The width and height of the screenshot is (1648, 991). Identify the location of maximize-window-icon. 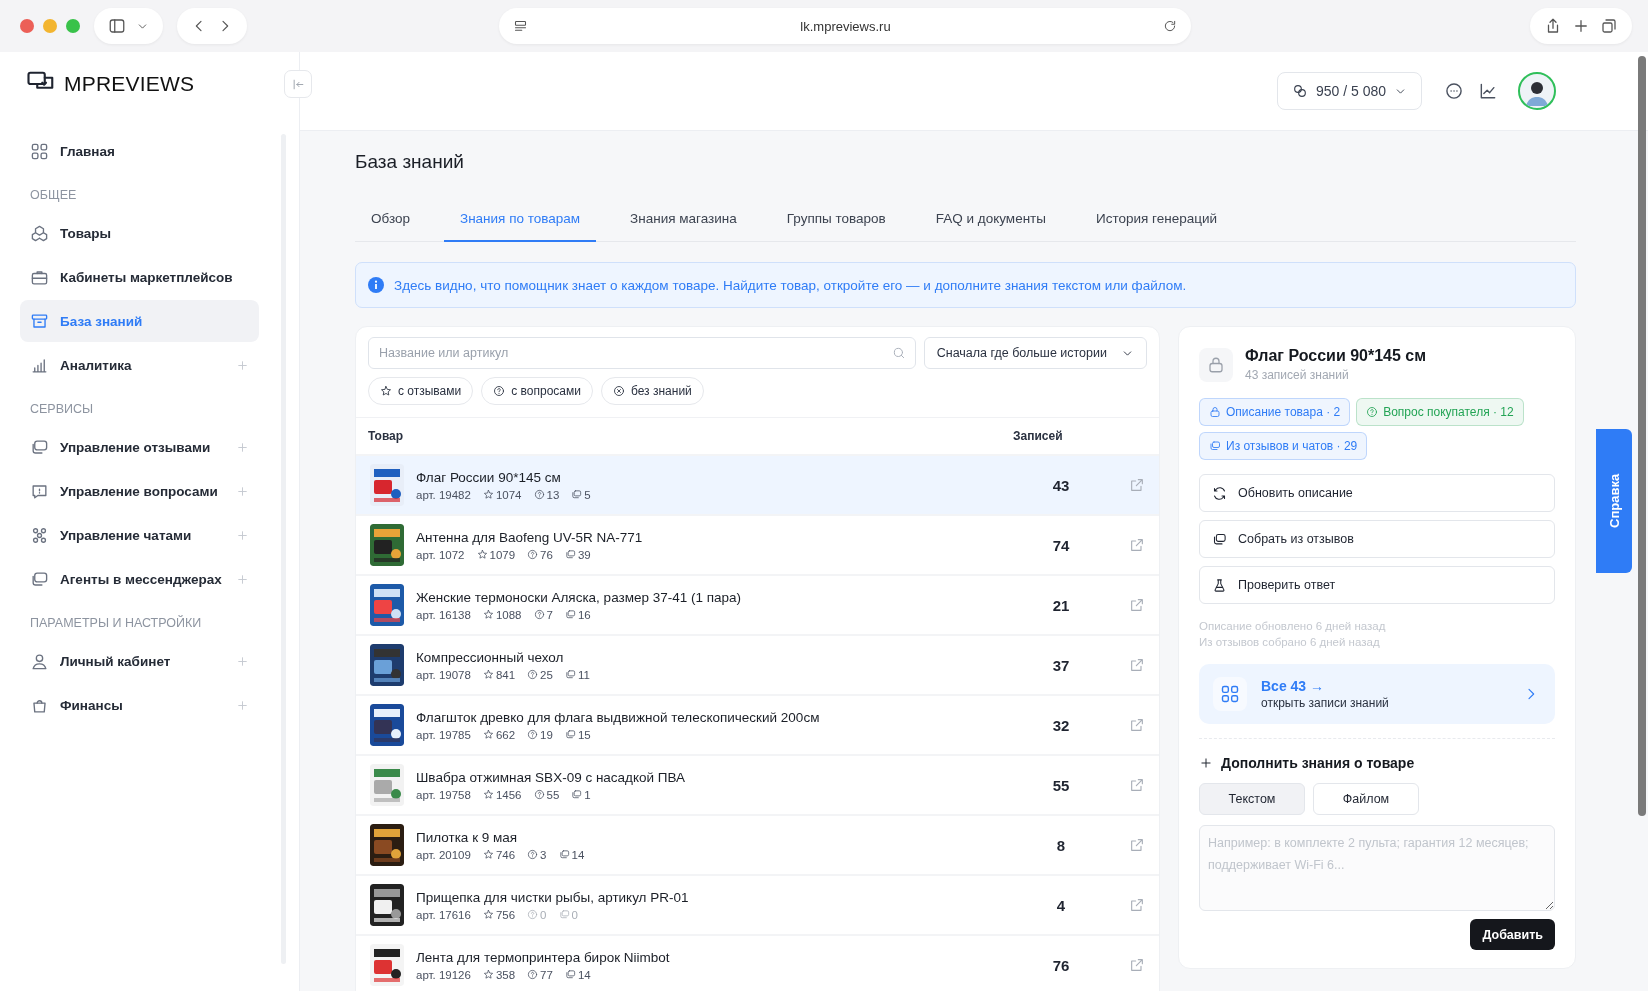
(73, 26).